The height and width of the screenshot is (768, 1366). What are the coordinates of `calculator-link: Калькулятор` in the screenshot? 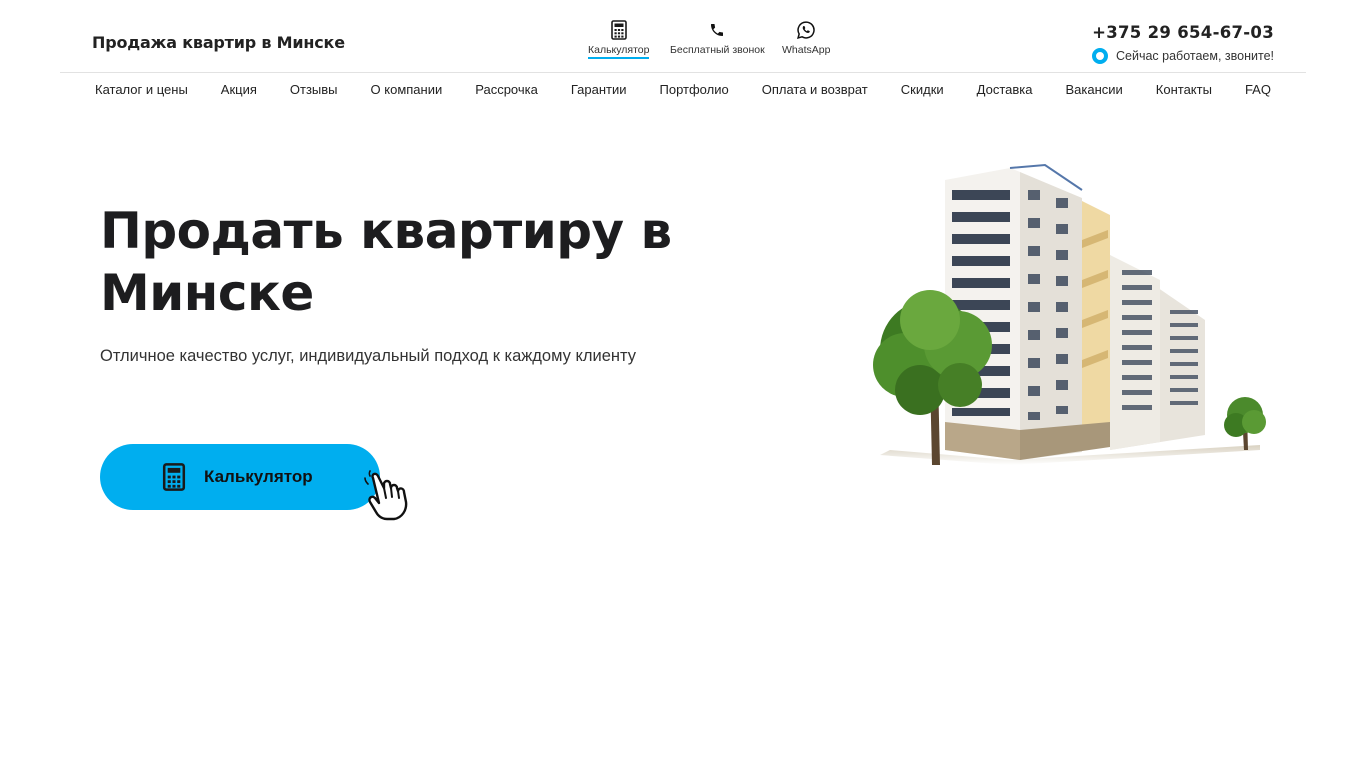 It's located at (619, 38).